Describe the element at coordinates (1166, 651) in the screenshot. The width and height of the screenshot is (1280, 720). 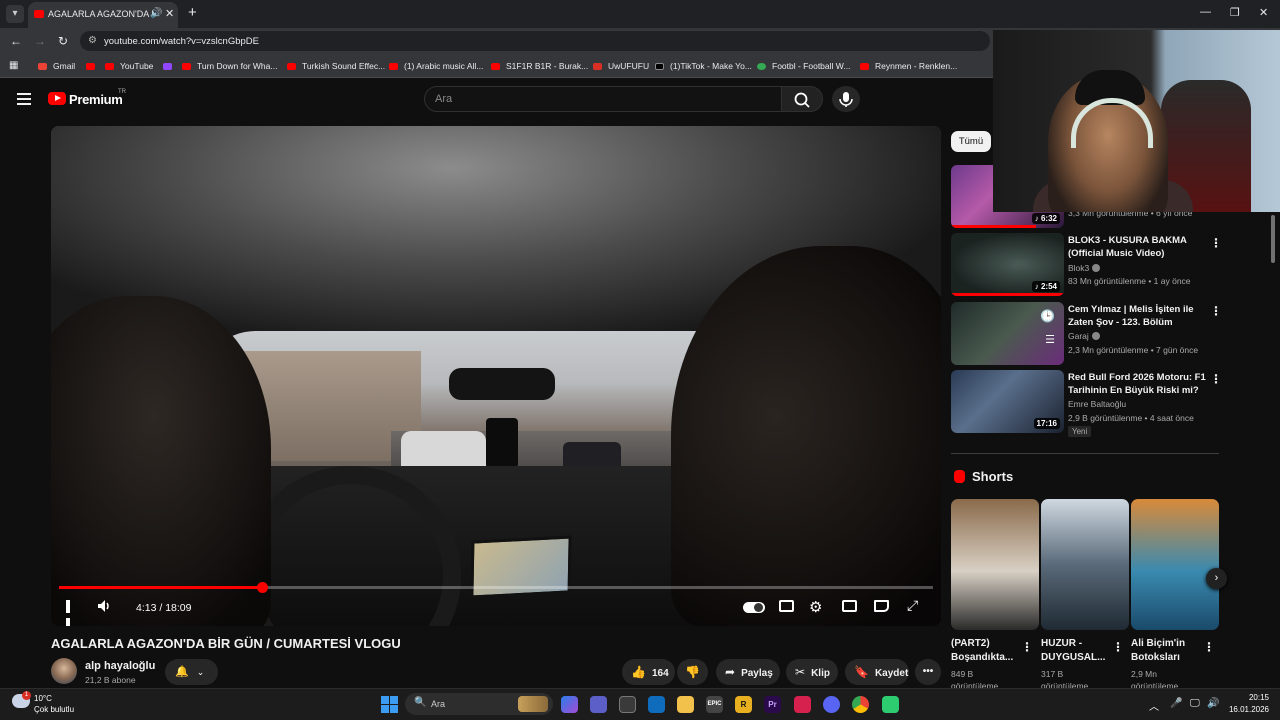
I see `short-title: Ali Biçim'in Botoksları` at that location.